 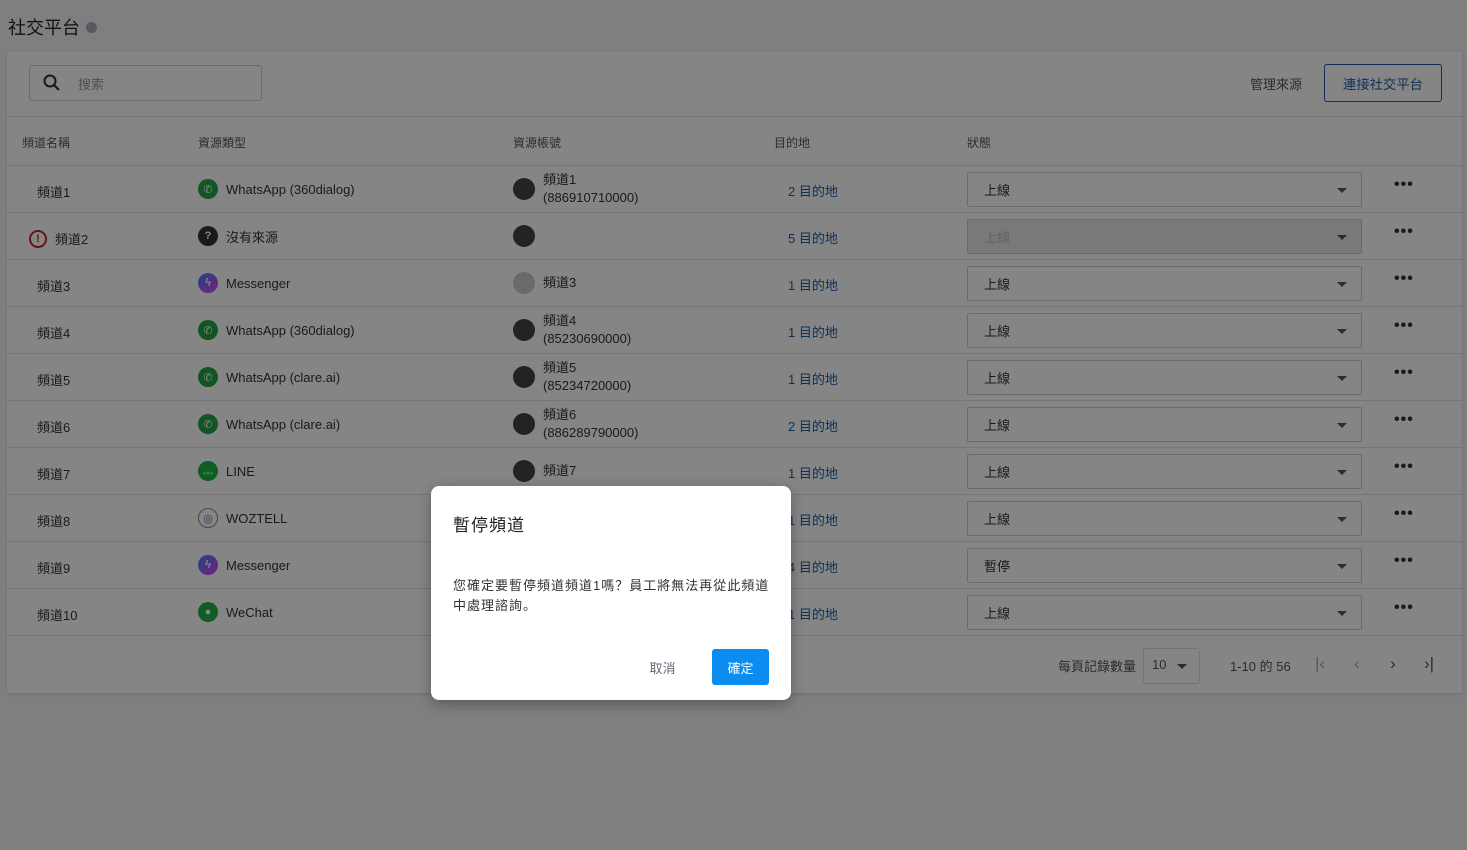 I want to click on cancel-button: 取消, so click(x=662, y=667).